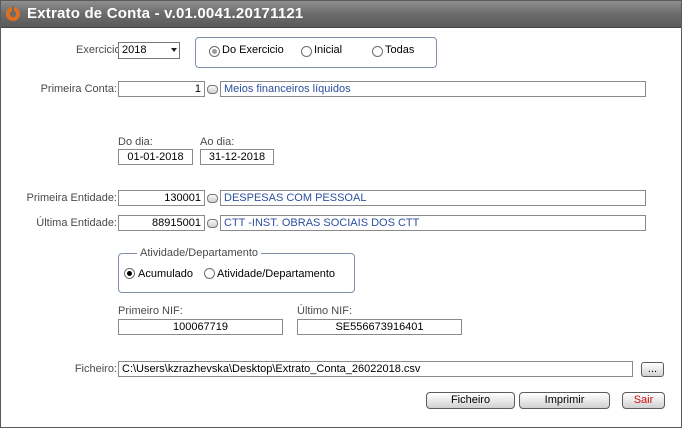 This screenshot has width=682, height=428. I want to click on primeira-entidade-description: DESPESAS COM PESSOAL, so click(433, 198).